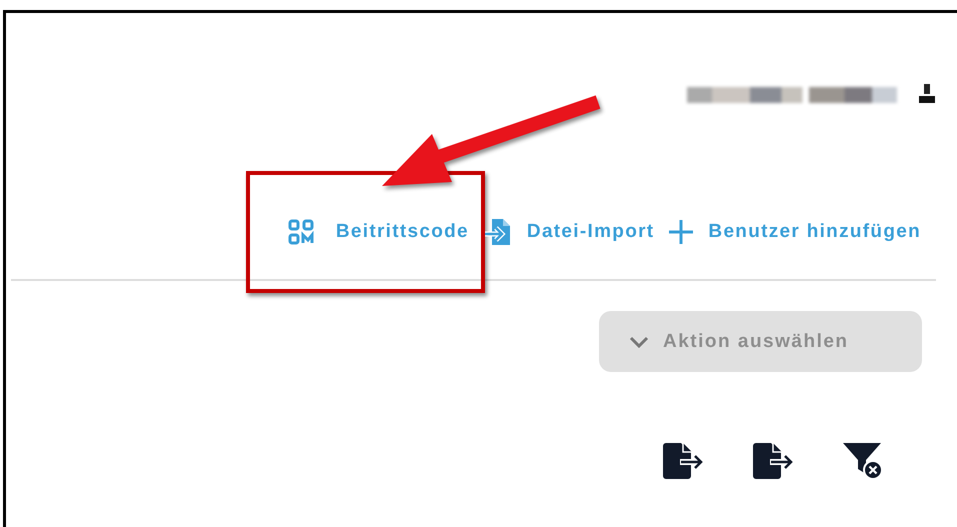  Describe the element at coordinates (301, 232) in the screenshot. I see `qr-code-icon` at that location.